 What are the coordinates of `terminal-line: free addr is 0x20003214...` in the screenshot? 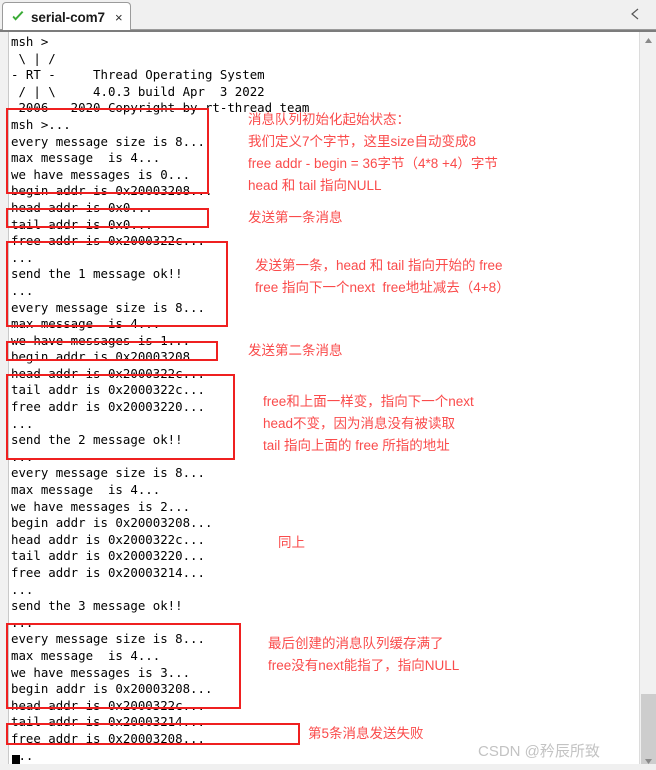 It's located at (108, 572).